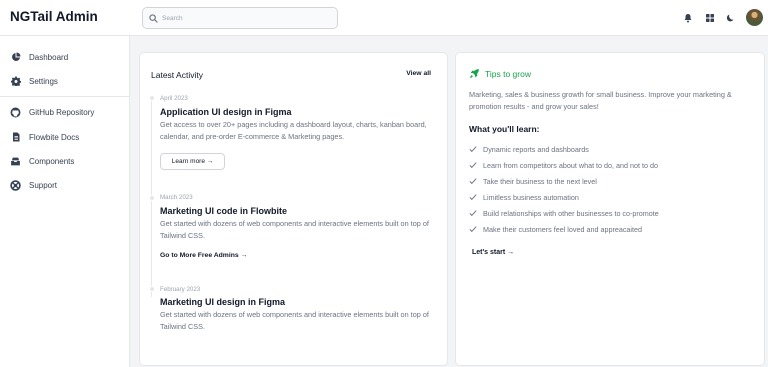  I want to click on activity-date: March 2023, so click(176, 197).